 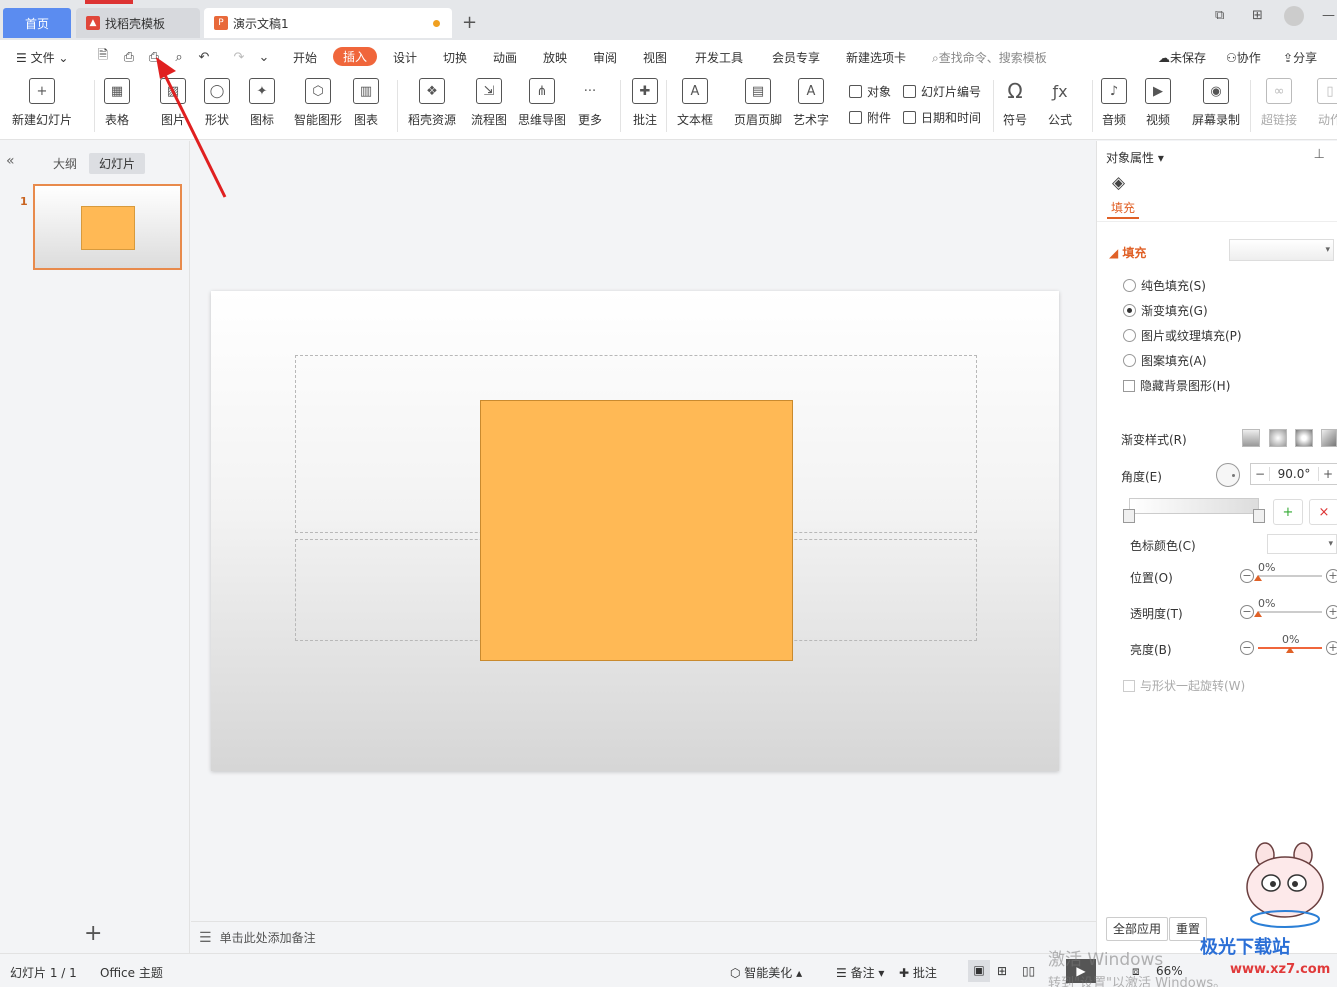 What do you see at coordinates (1328, 15) in the screenshot?
I see `minimize-icon: —` at bounding box center [1328, 15].